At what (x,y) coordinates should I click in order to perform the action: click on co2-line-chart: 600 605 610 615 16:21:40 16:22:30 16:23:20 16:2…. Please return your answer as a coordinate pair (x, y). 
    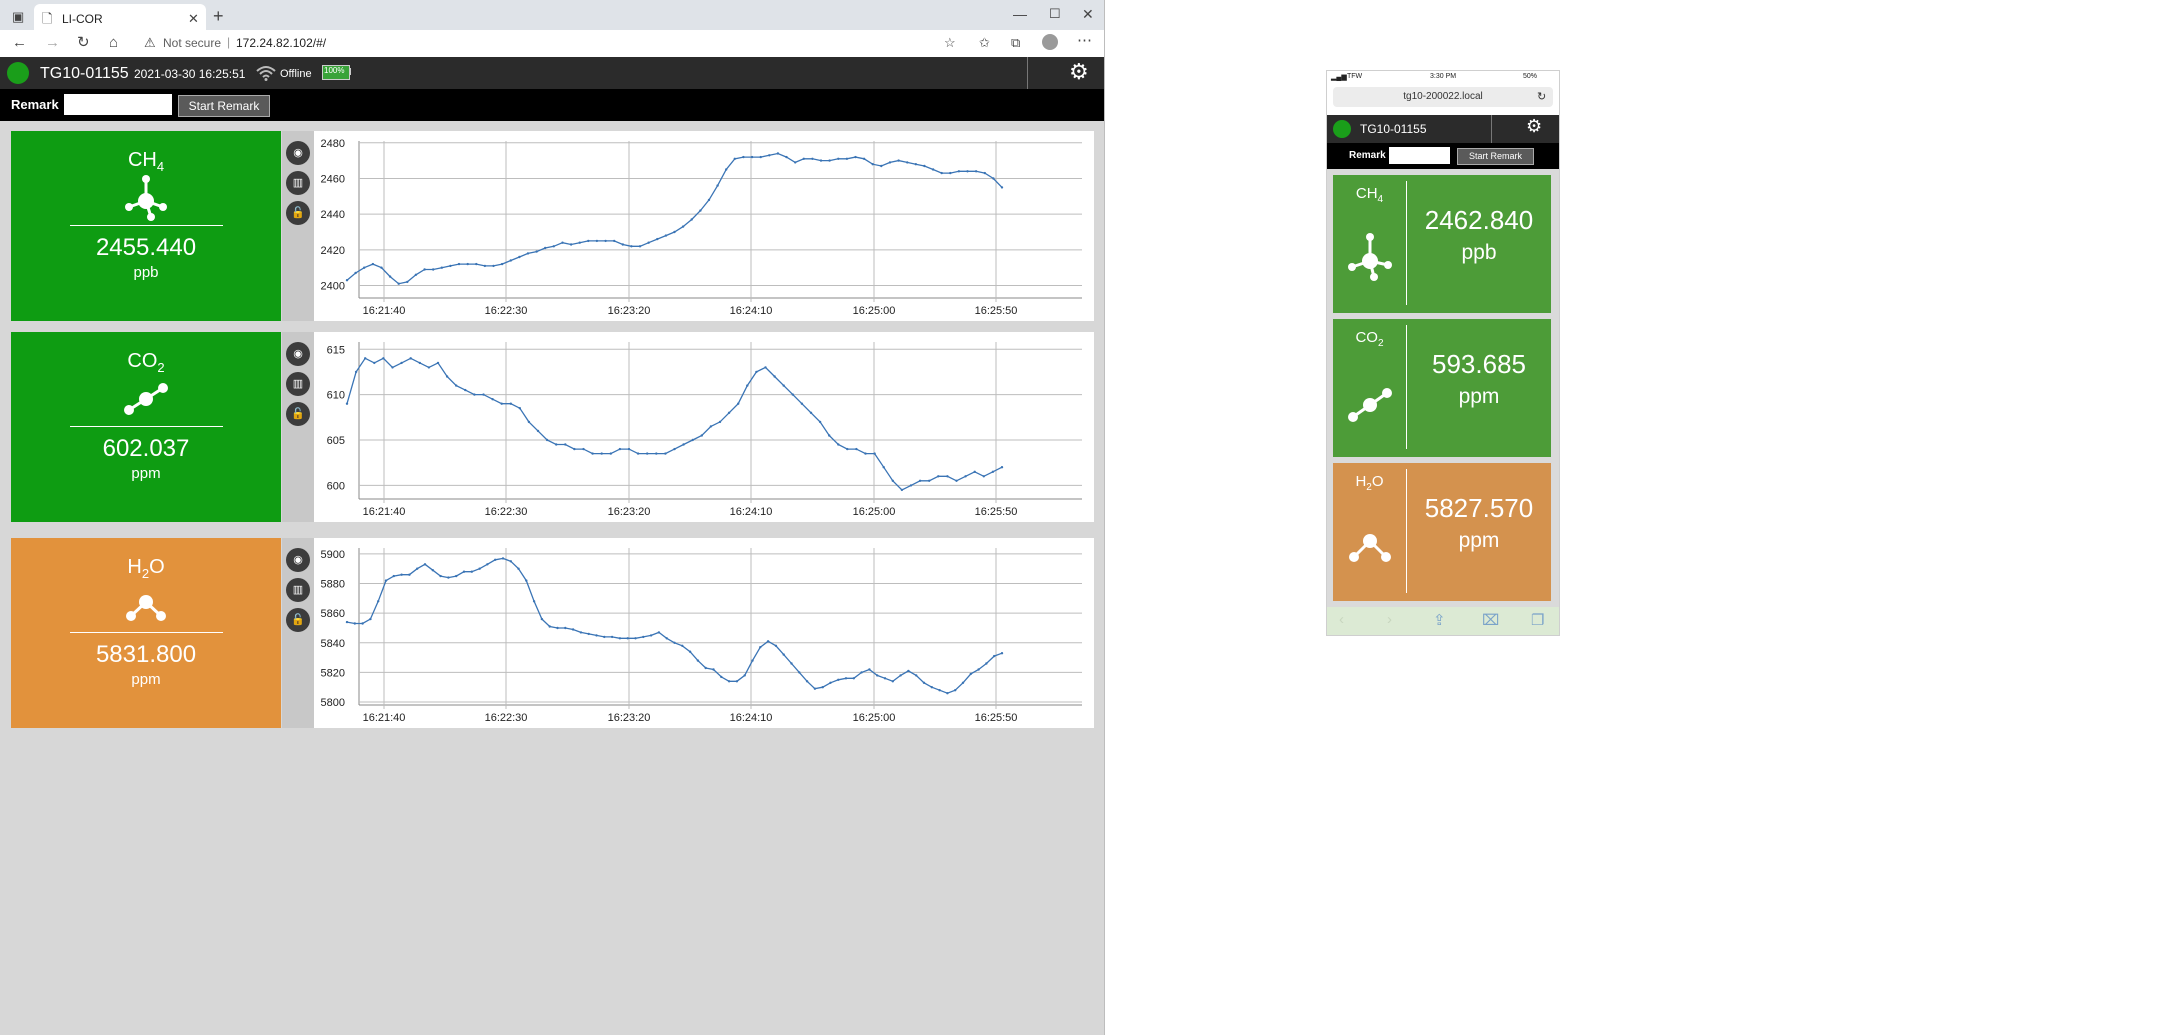
    Looking at the image, I should click on (704, 427).